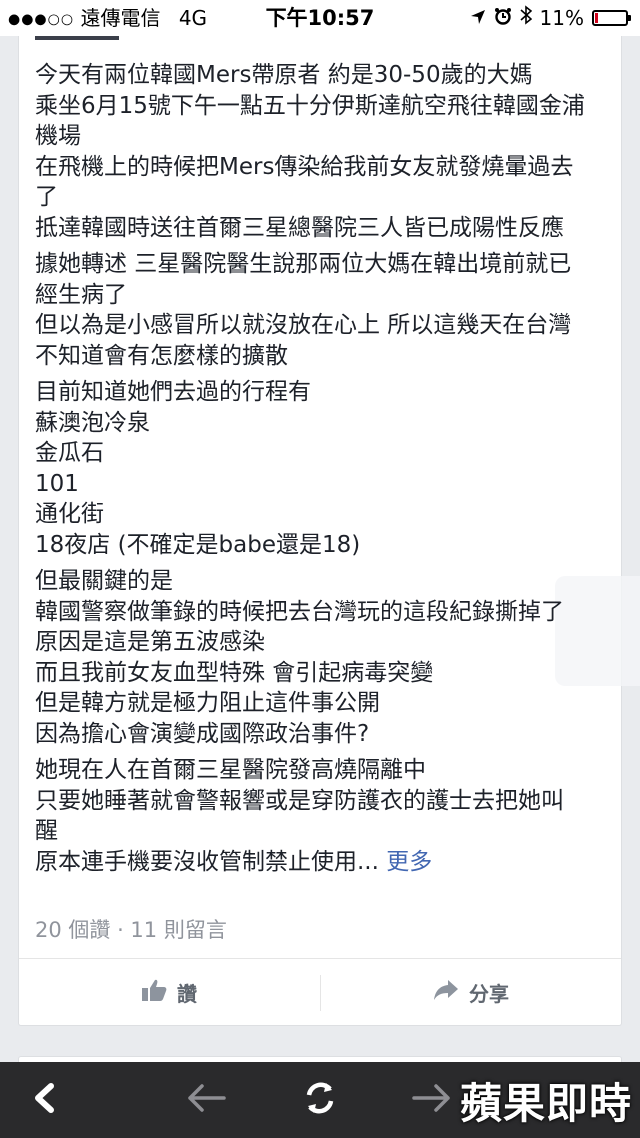 The image size is (640, 1138). I want to click on share-arrow-icon, so click(446, 992).